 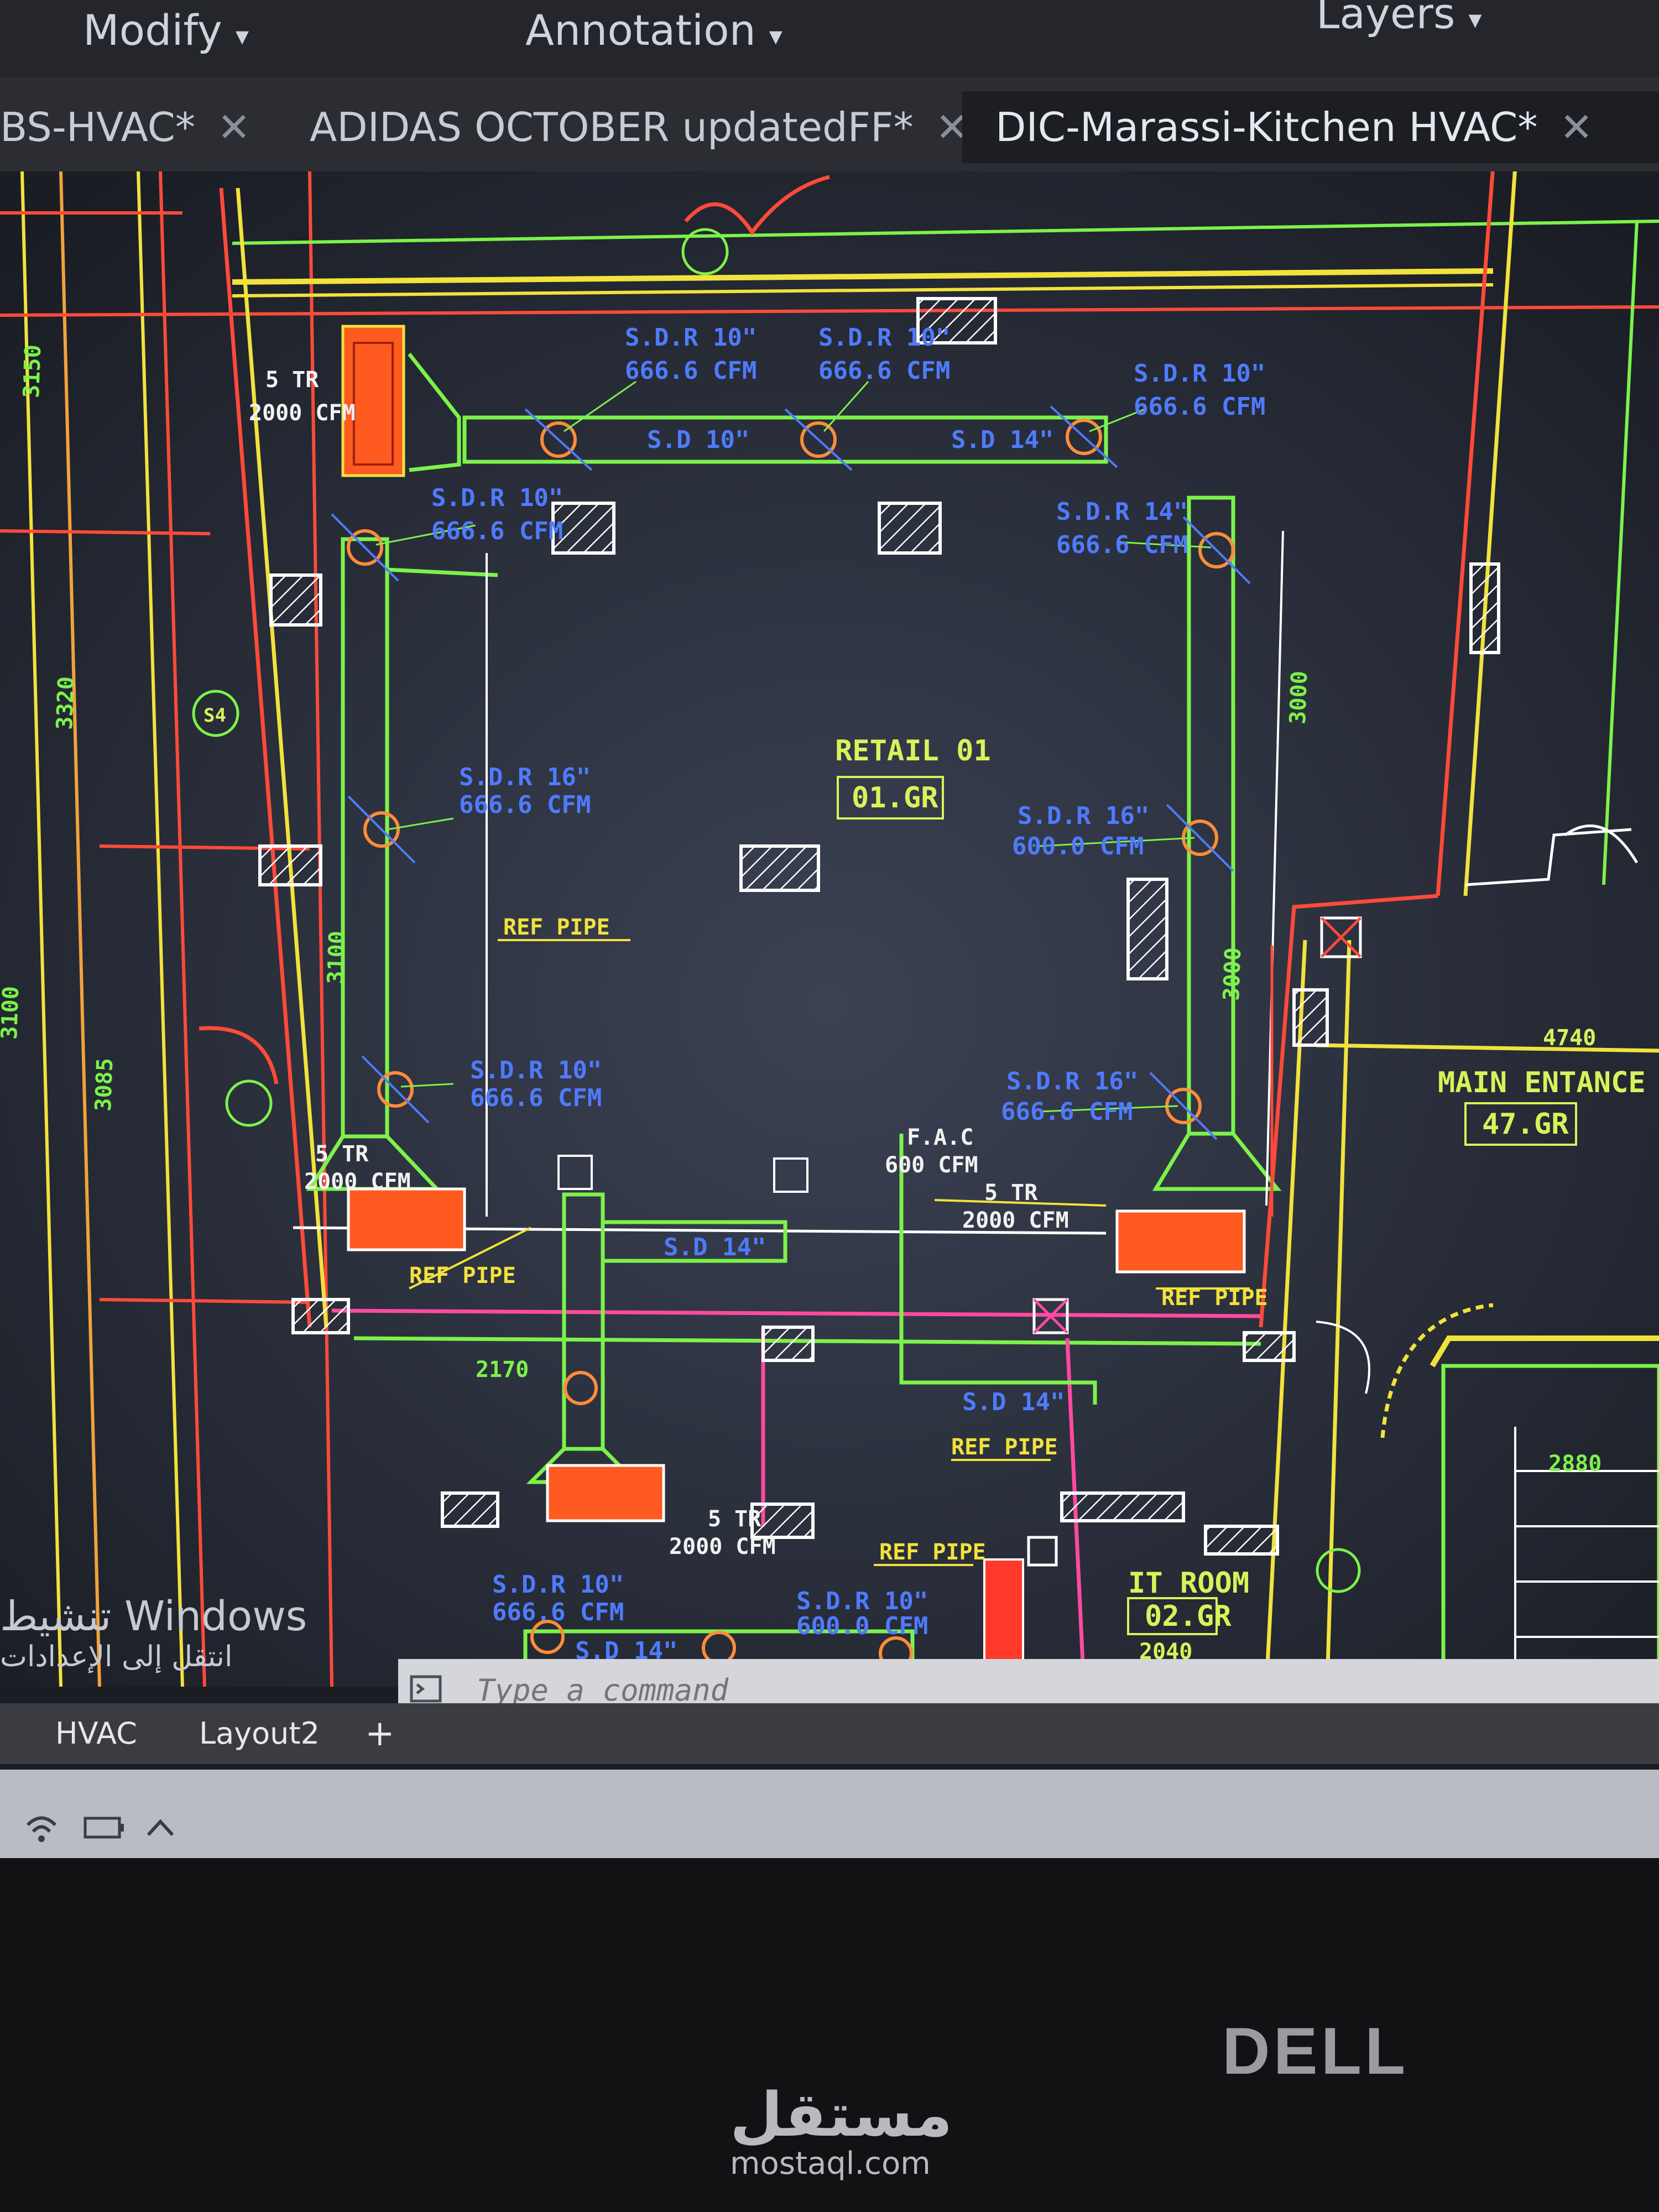 What do you see at coordinates (161, 1828) in the screenshot?
I see `chevron-up-icon` at bounding box center [161, 1828].